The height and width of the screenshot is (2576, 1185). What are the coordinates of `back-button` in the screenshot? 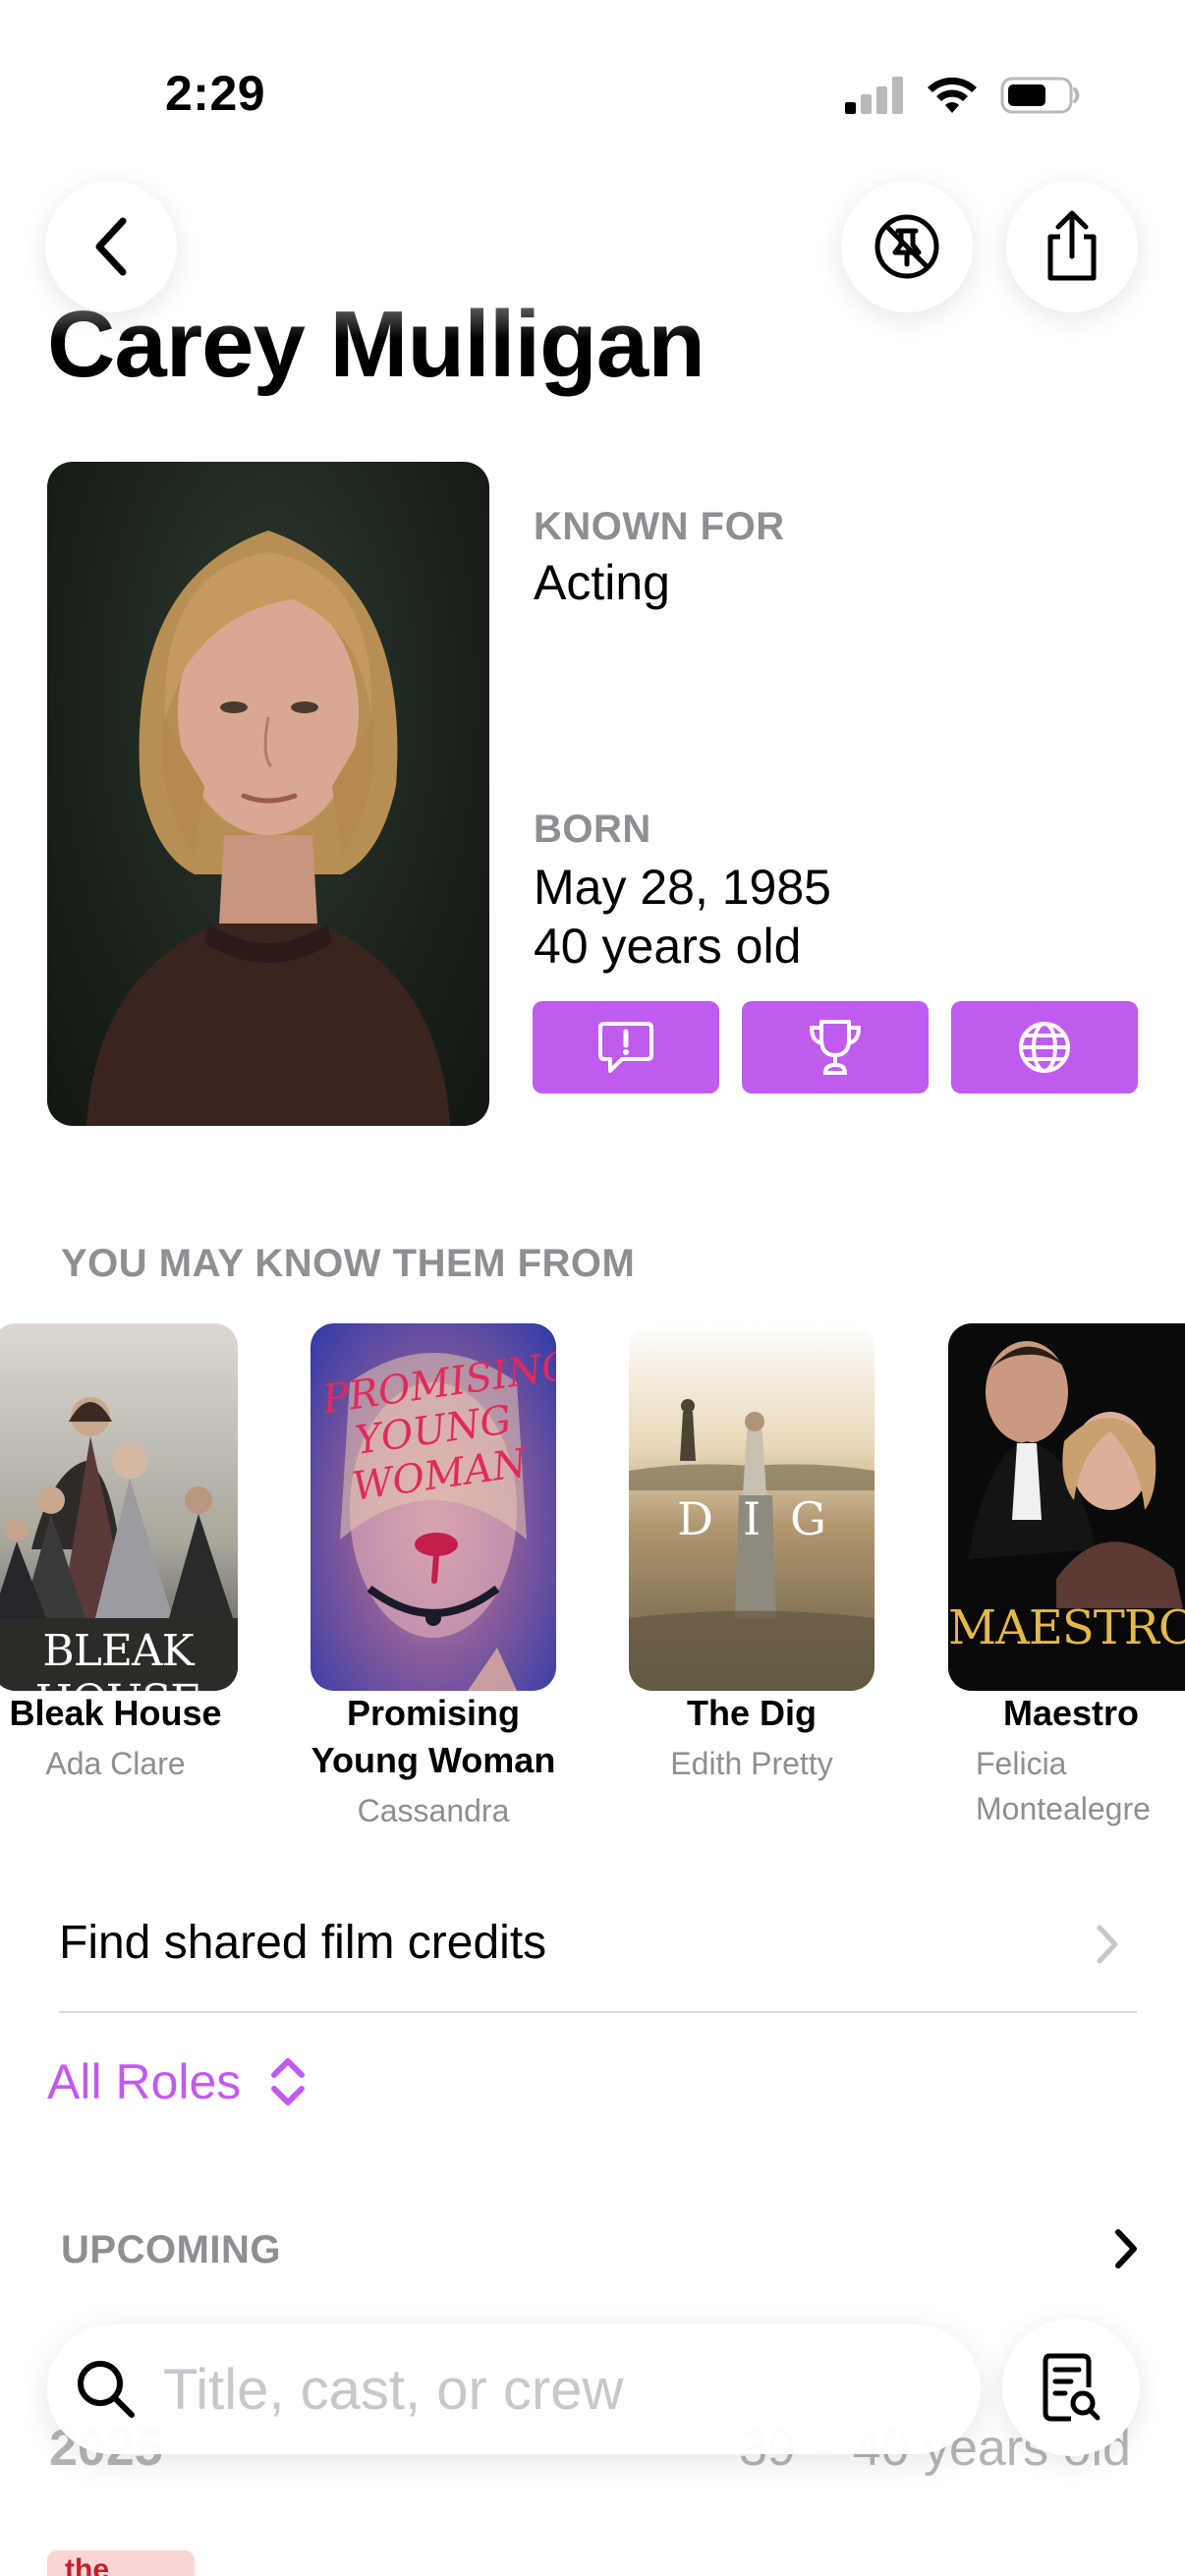 It's located at (111, 246).